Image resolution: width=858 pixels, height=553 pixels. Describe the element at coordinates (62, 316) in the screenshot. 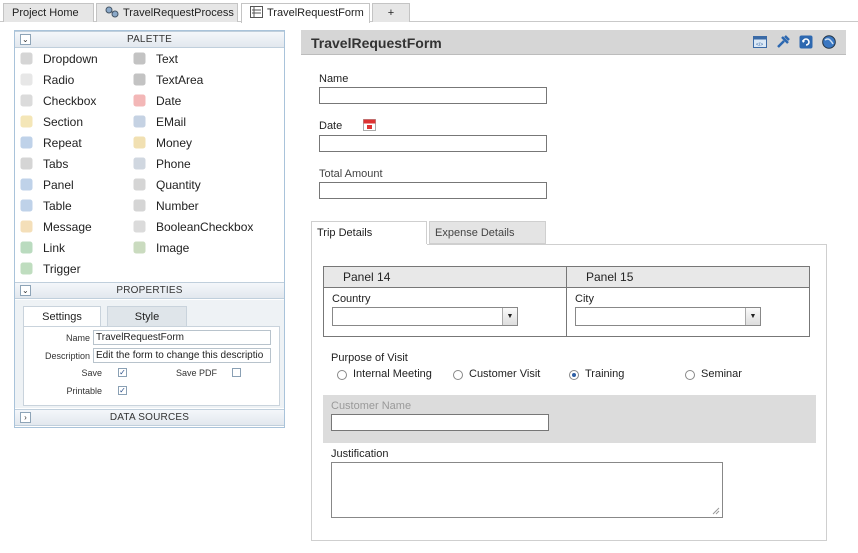

I see `tab-settings: Settings` at that location.